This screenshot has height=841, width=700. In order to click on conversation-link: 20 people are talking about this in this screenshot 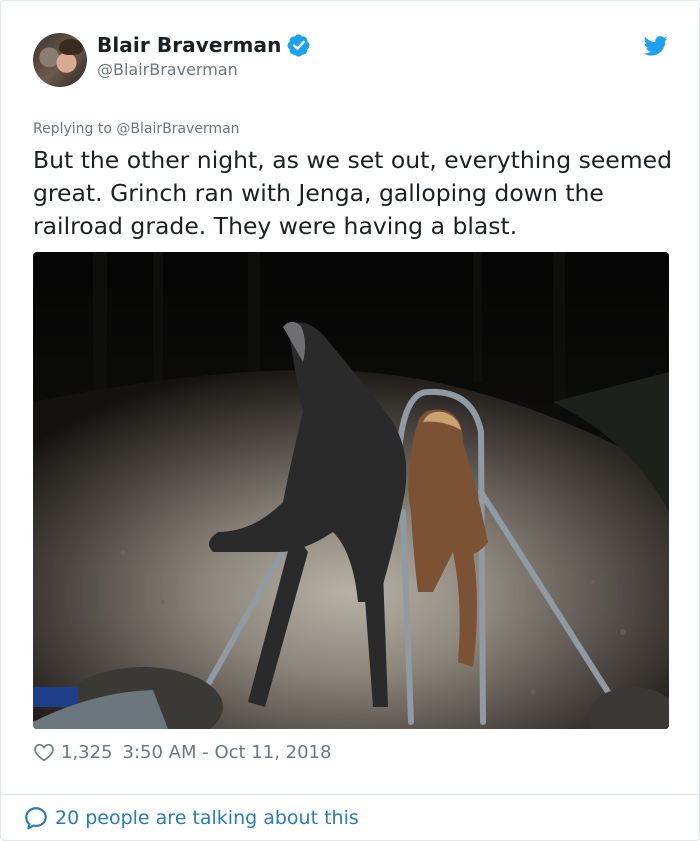, I will do `click(191, 818)`.